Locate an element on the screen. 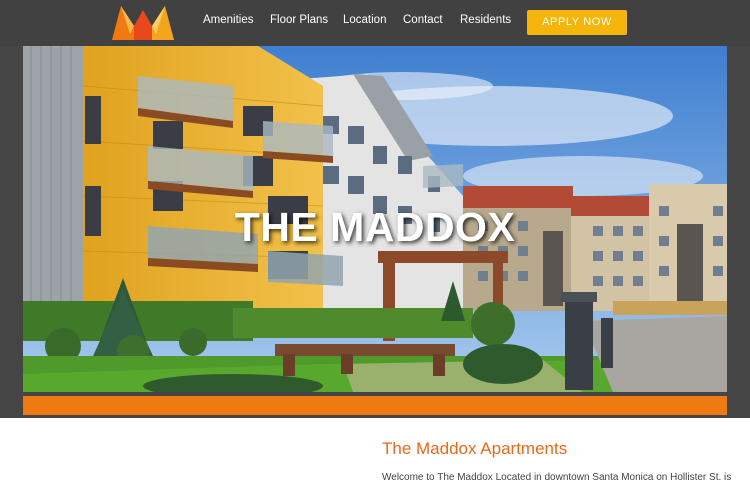 The width and height of the screenshot is (750, 487). nav-link-residents: Residents is located at coordinates (485, 20).